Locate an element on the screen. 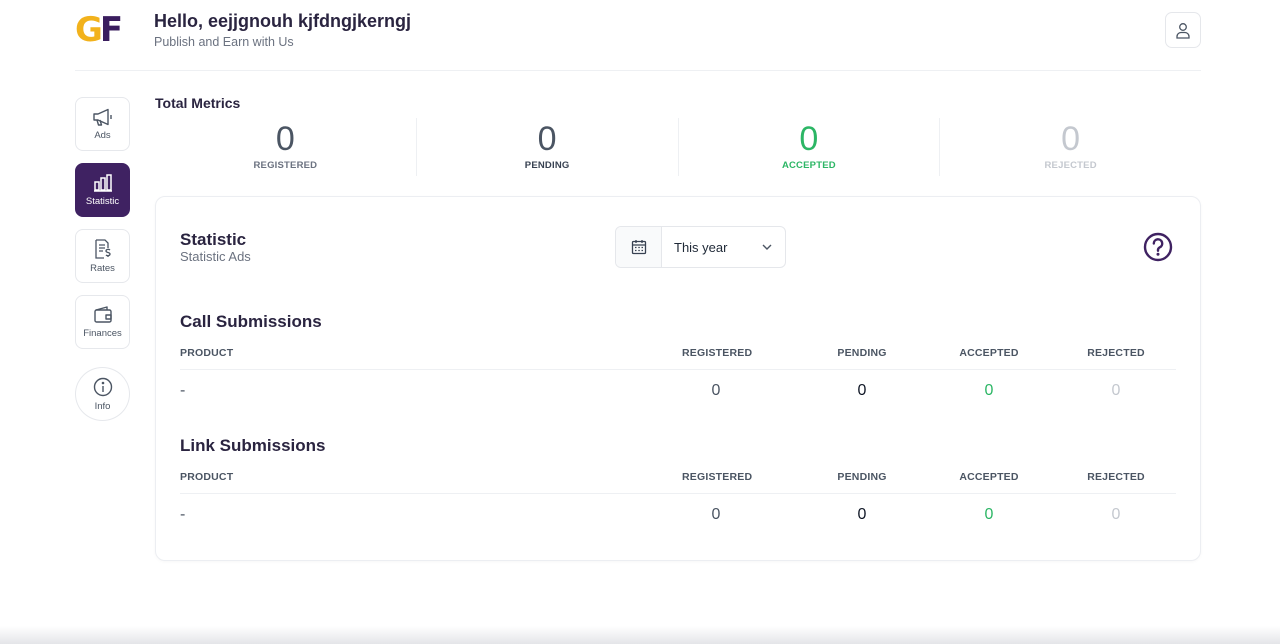 The width and height of the screenshot is (1280, 644). sidebar-nav: Ads Statistic Rates Finances Info is located at coordinates (102, 265).